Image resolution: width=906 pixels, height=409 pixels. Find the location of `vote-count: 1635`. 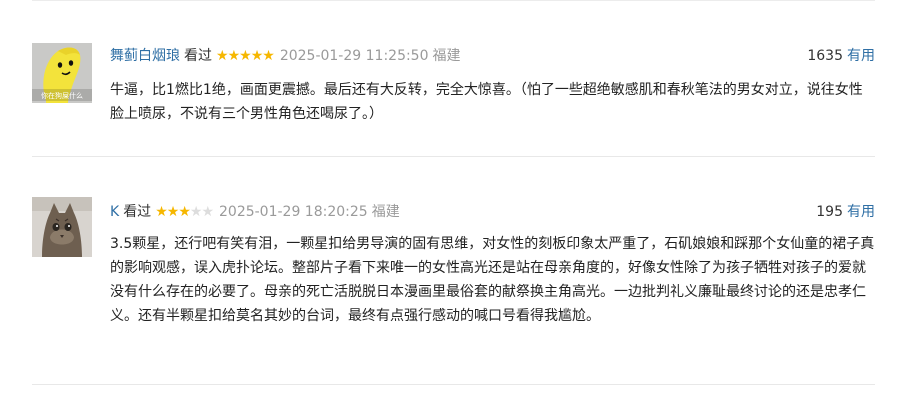

vote-count: 1635 is located at coordinates (825, 56).